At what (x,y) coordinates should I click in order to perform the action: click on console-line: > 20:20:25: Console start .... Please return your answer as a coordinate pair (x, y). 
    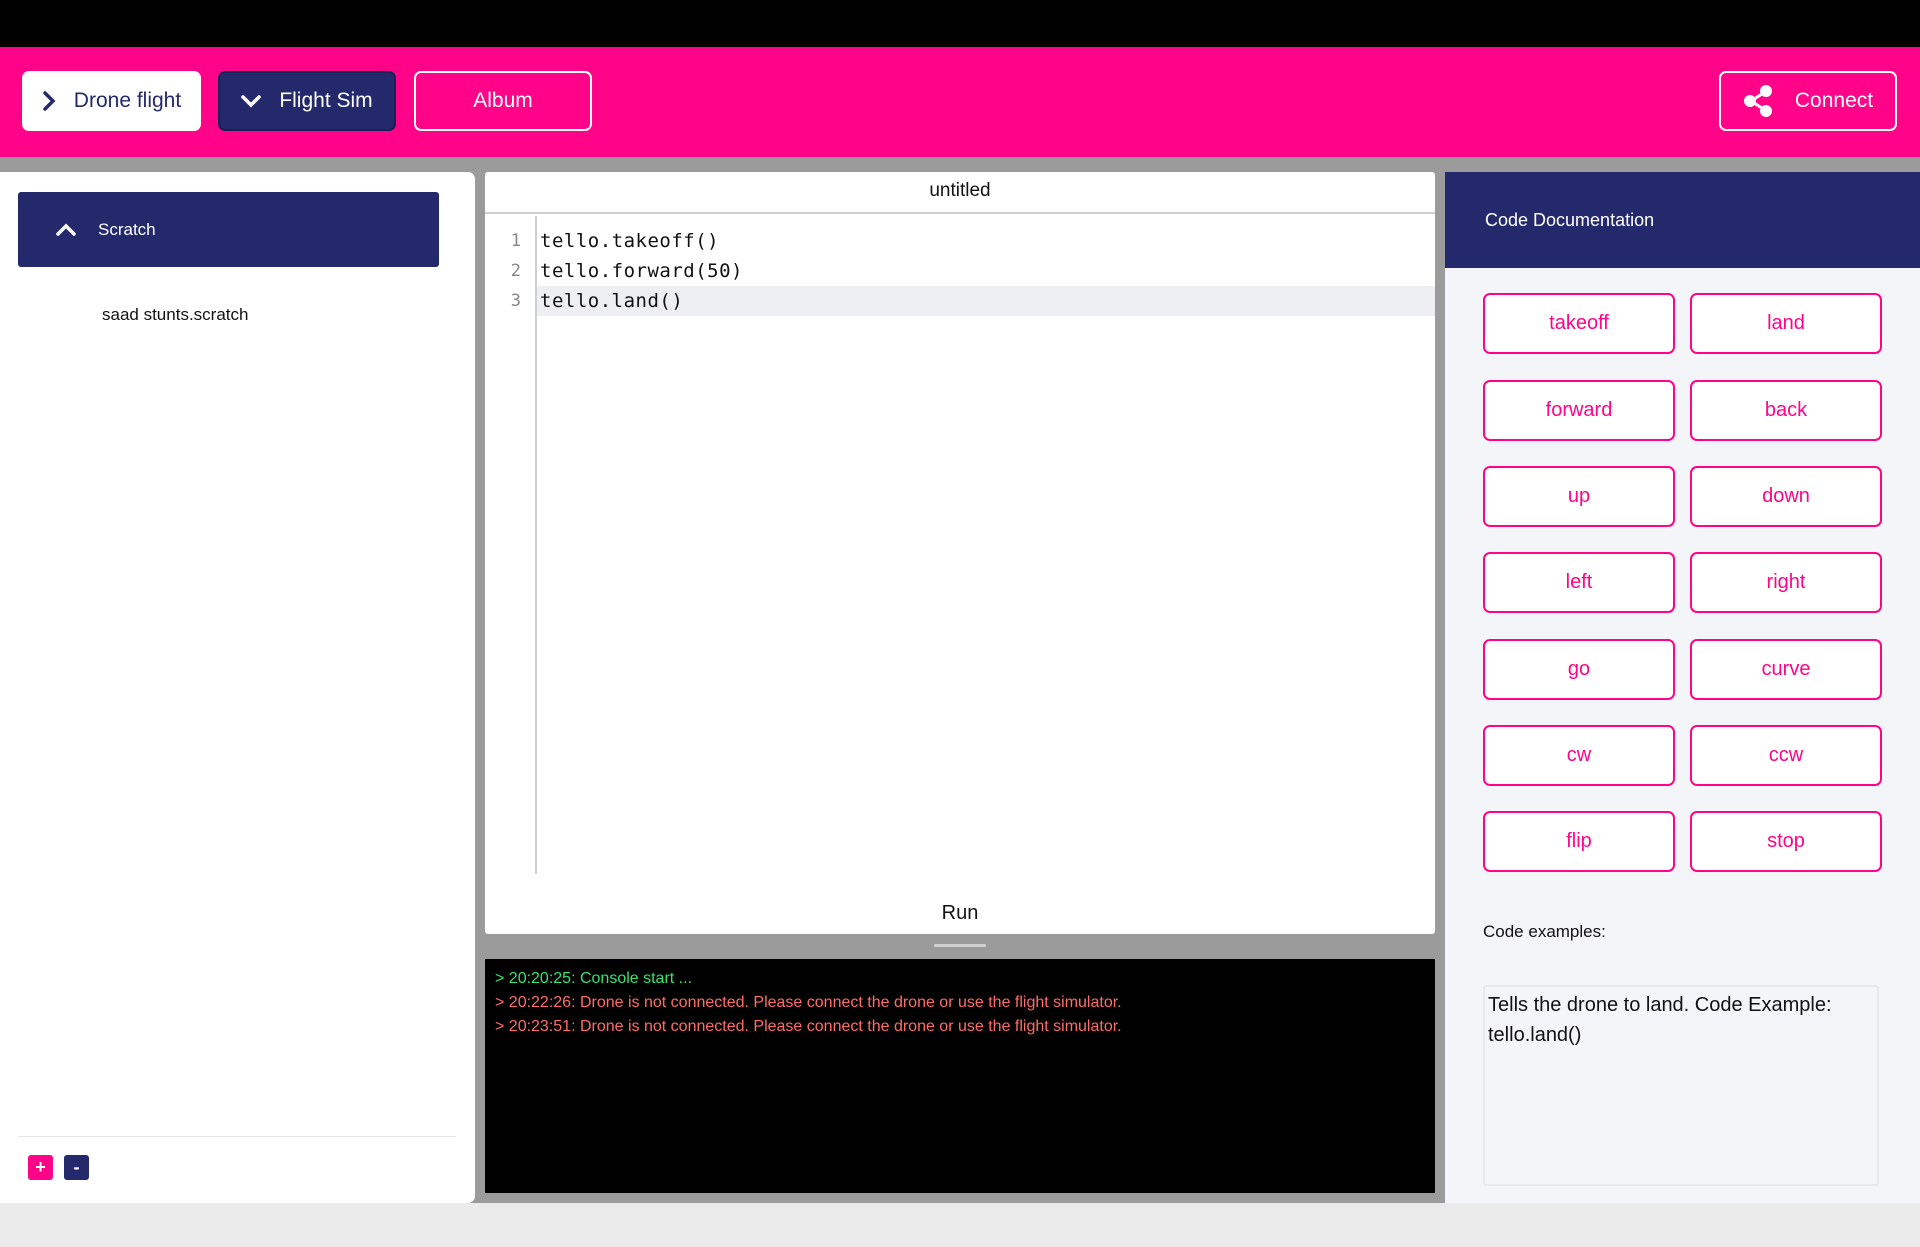
    Looking at the image, I should click on (594, 978).